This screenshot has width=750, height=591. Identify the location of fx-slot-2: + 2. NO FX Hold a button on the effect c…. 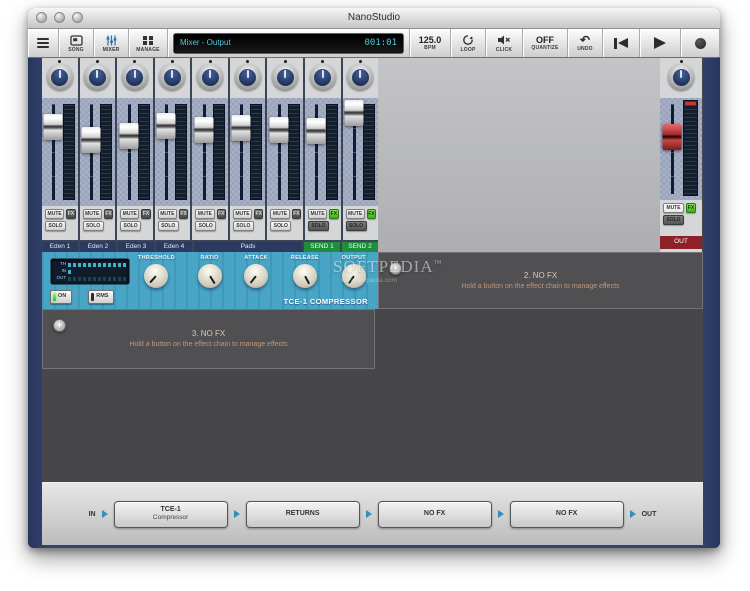
(540, 280).